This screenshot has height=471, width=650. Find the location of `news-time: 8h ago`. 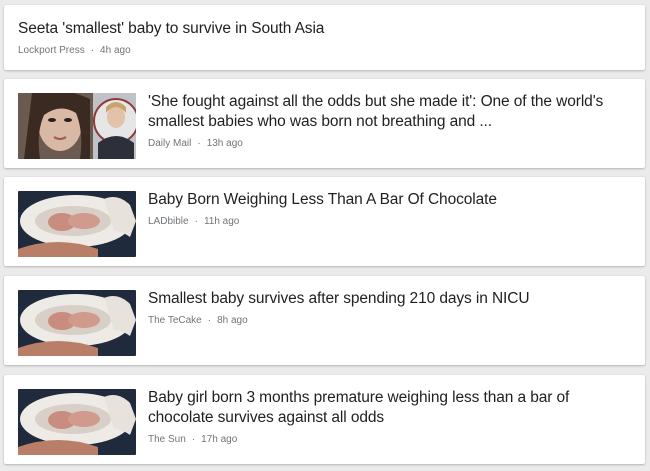

news-time: 8h ago is located at coordinates (232, 320).